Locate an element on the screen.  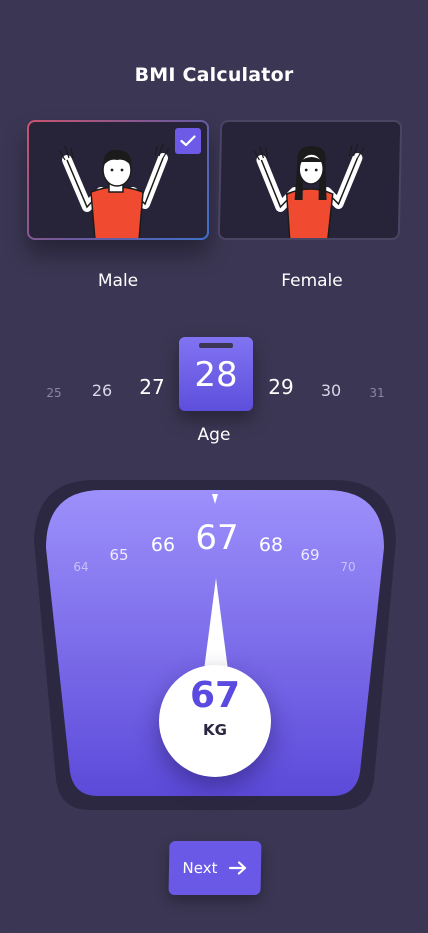
age-option: 26 is located at coordinates (102, 390).